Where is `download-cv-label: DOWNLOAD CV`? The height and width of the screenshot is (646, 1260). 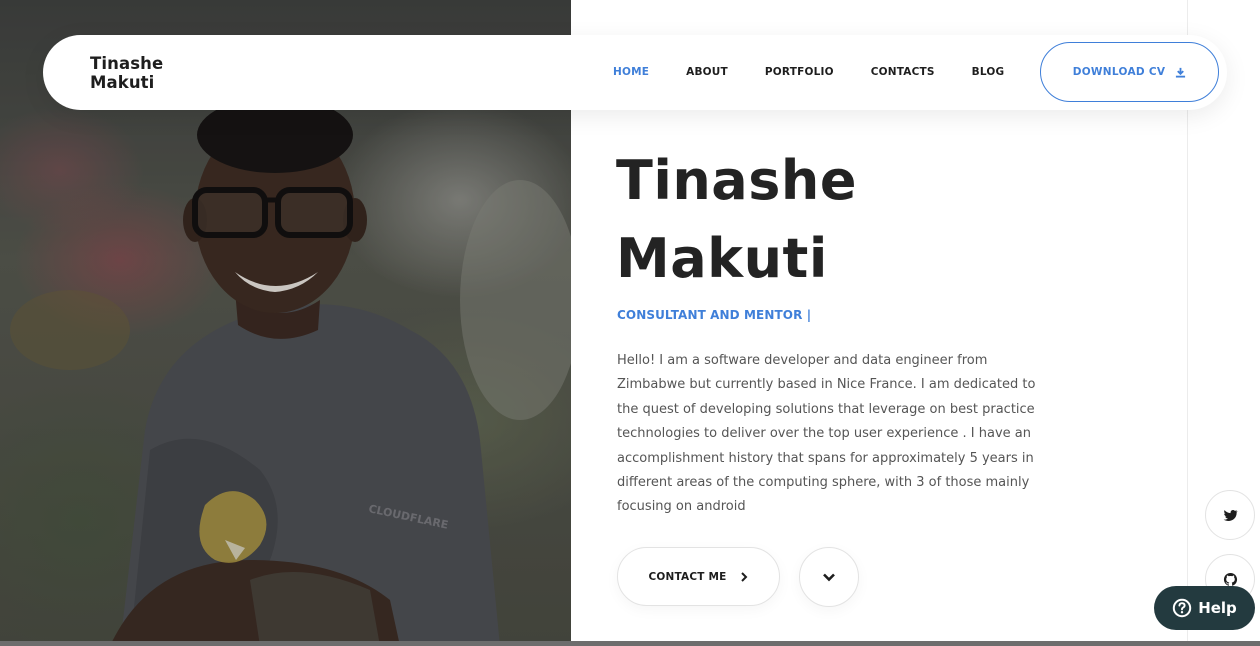
download-cv-label: DOWNLOAD CV is located at coordinates (1119, 72).